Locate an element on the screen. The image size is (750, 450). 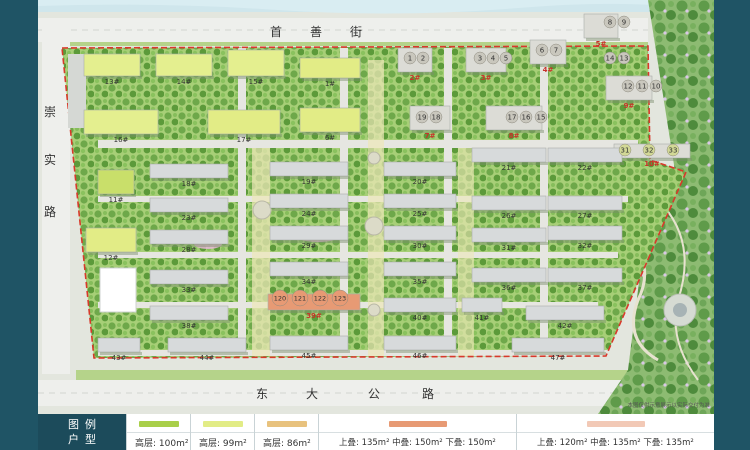
building-label-35: 35# is located at coordinates (420, 282).